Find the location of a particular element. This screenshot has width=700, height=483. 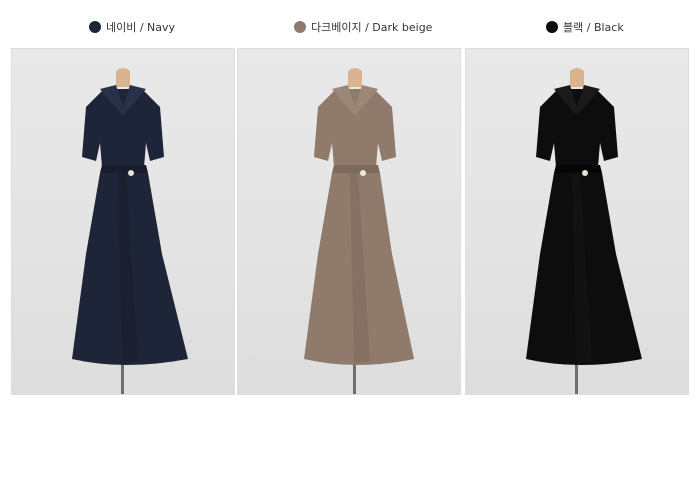

color-label-navy: 네이비 / Navy is located at coordinates (132, 27).